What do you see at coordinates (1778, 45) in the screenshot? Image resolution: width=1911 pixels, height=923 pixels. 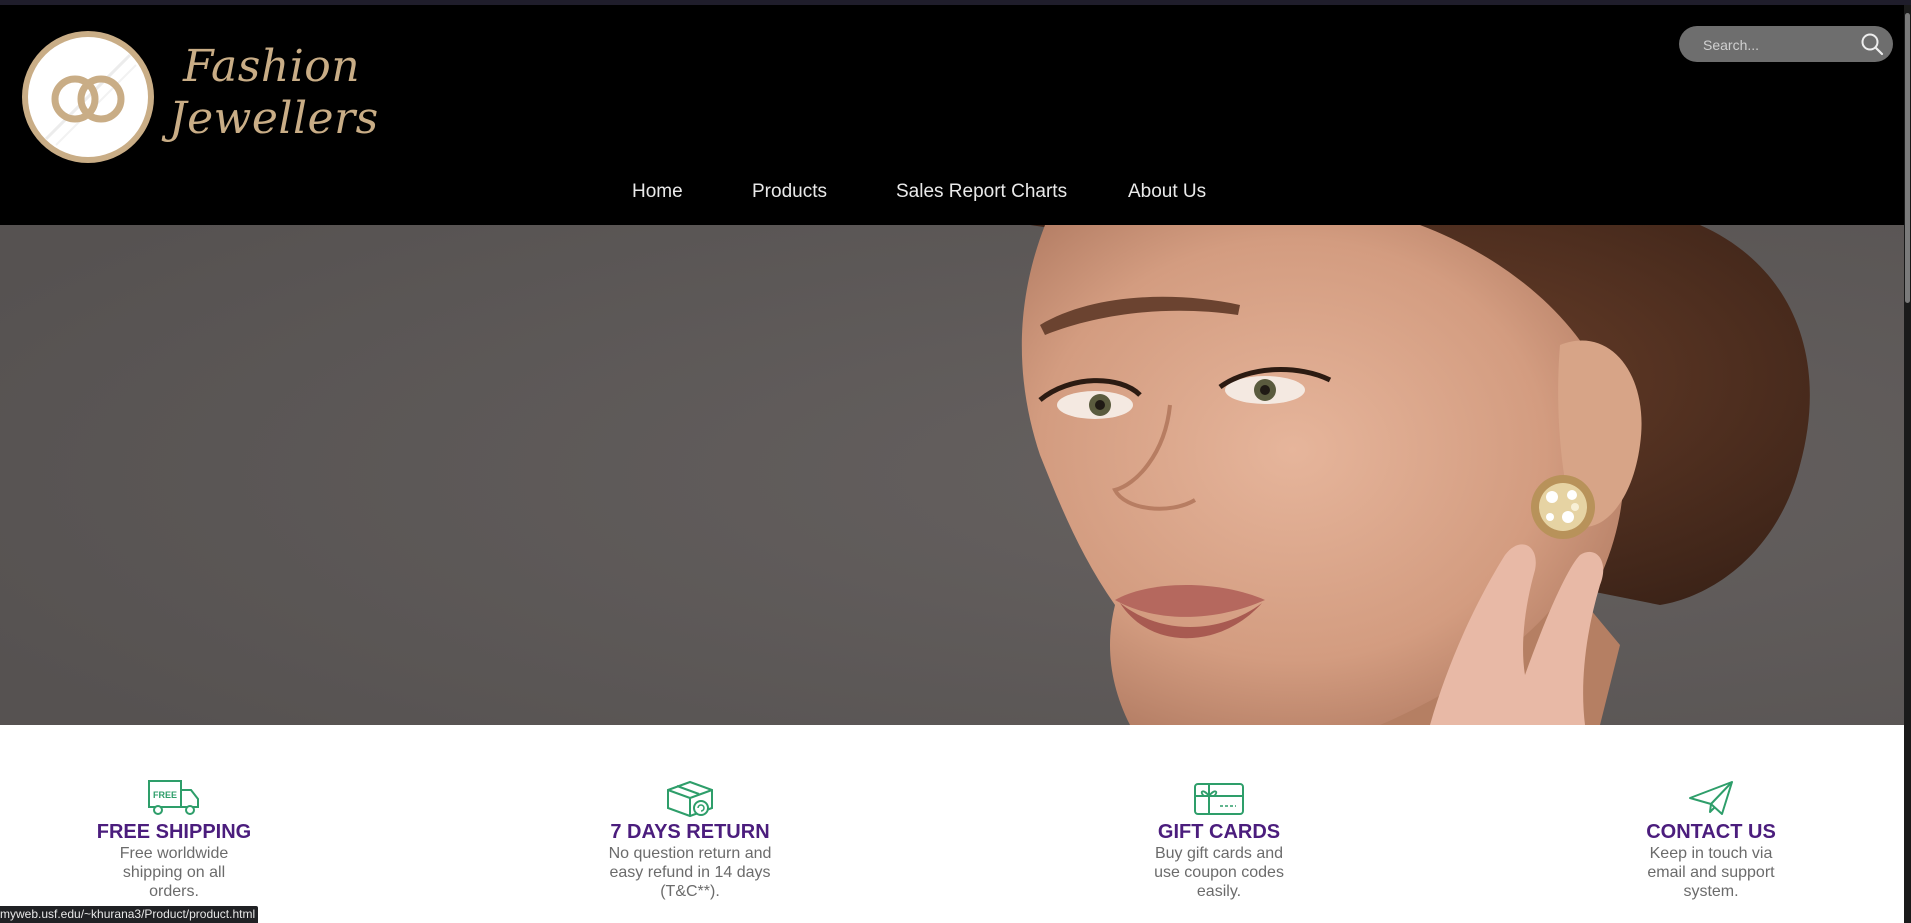 I see `search-input` at bounding box center [1778, 45].